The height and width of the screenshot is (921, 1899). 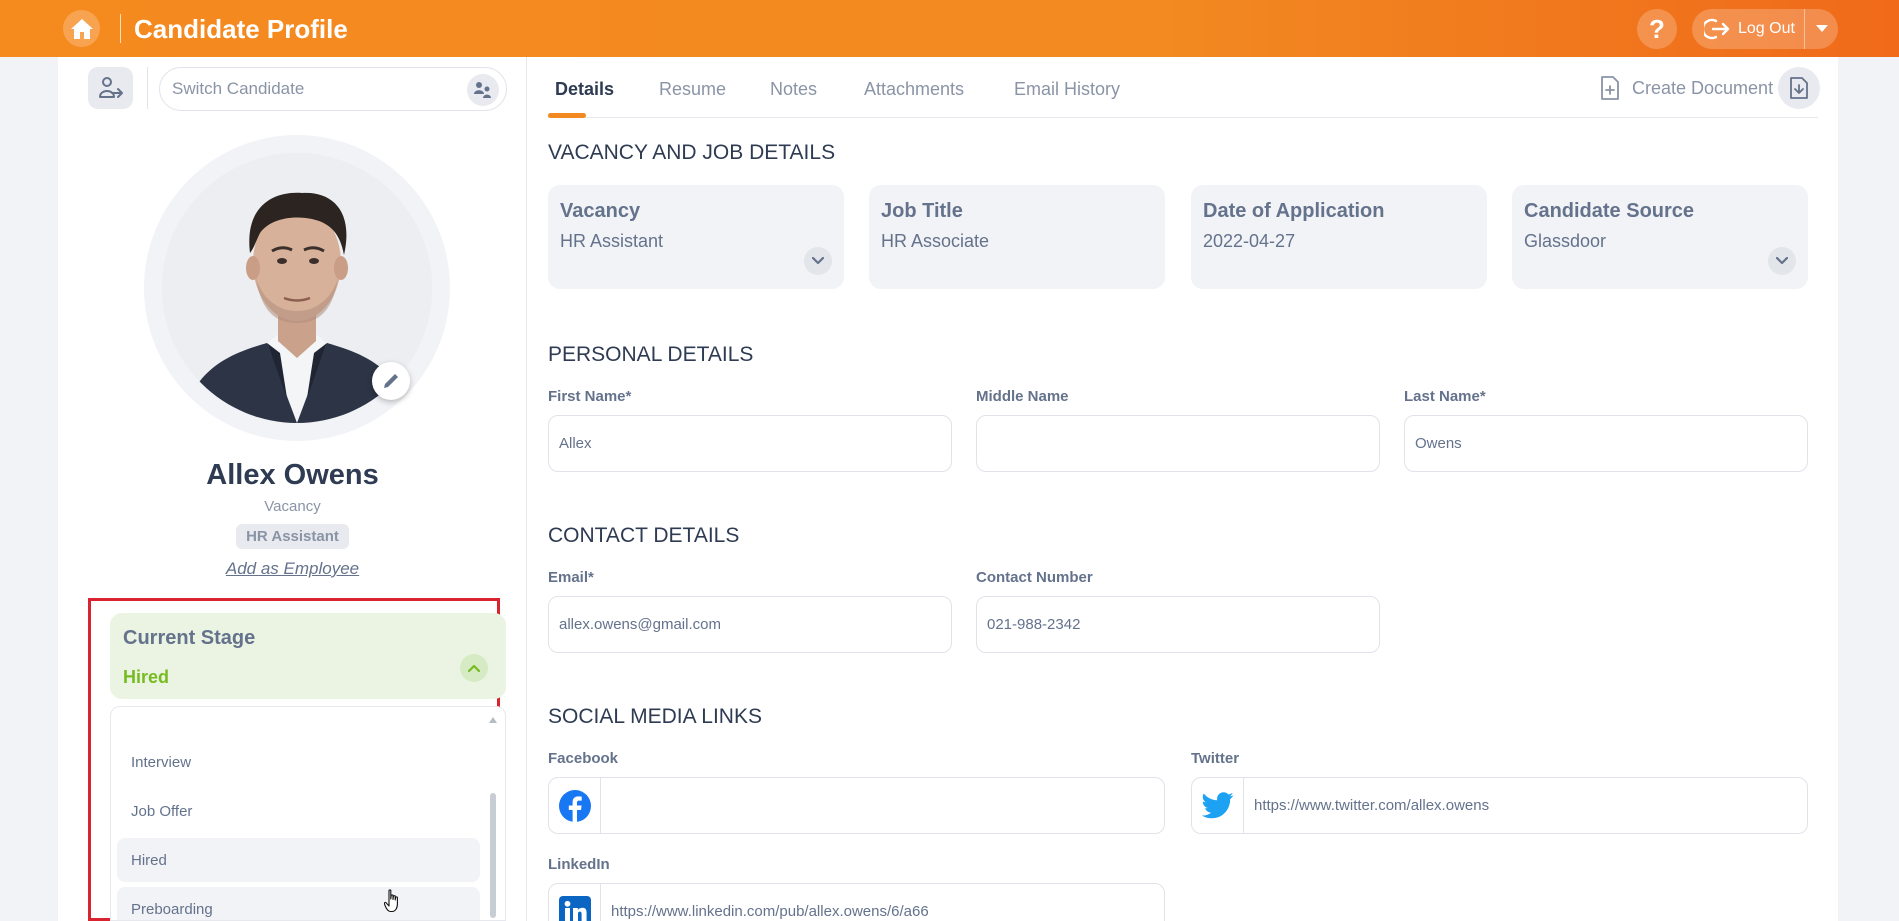 I want to click on stage-list-scrollbar, so click(x=493, y=817).